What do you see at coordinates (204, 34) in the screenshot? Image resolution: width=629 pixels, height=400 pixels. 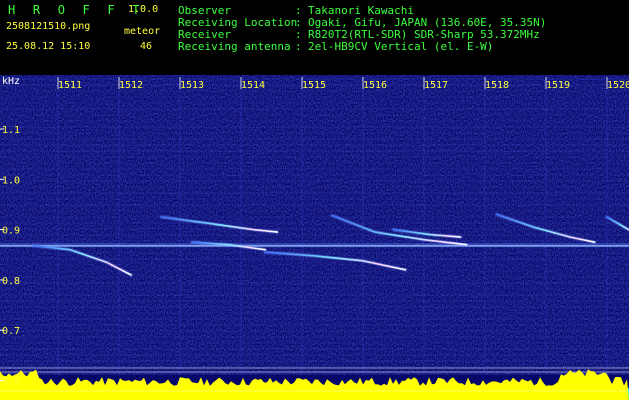 I see `label-receiver: Receiver` at bounding box center [204, 34].